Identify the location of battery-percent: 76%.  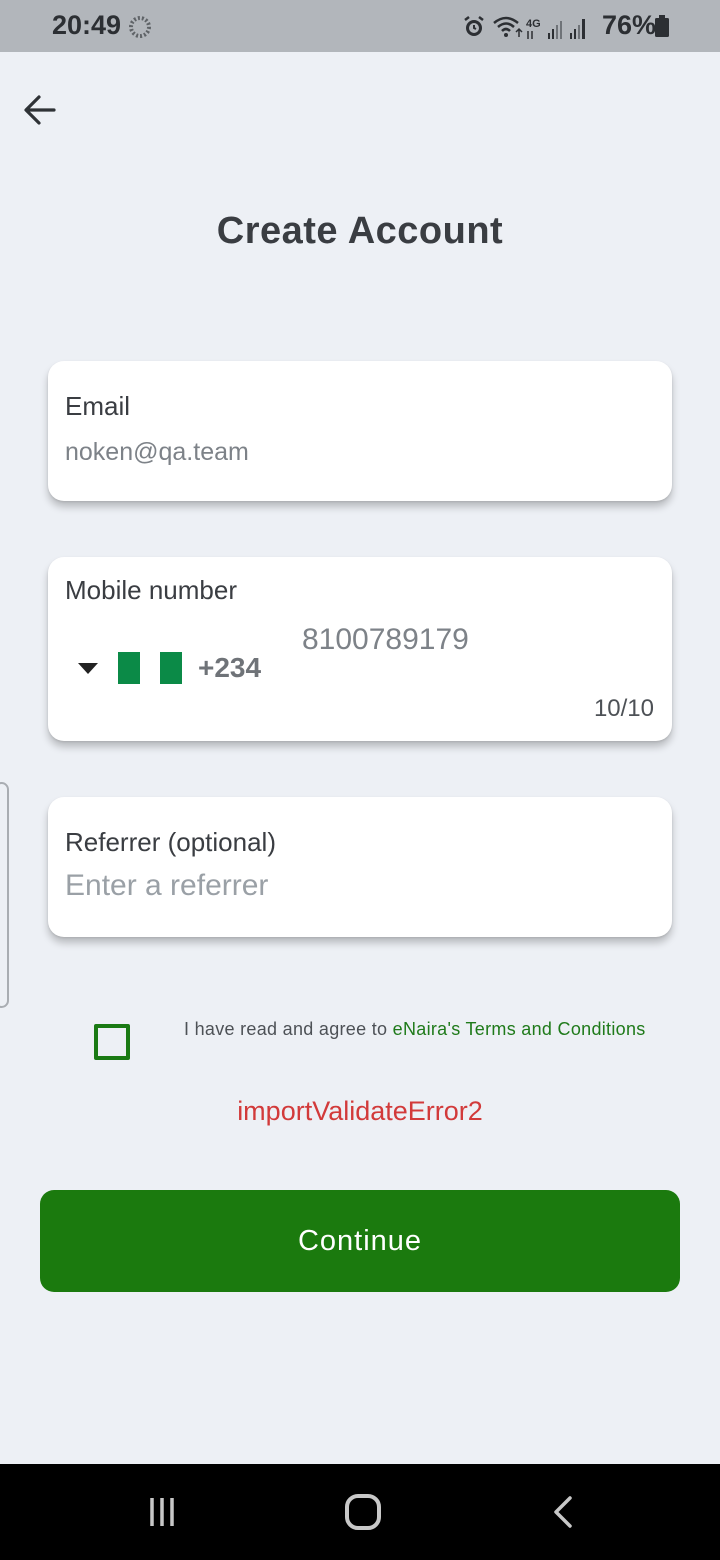
(629, 25).